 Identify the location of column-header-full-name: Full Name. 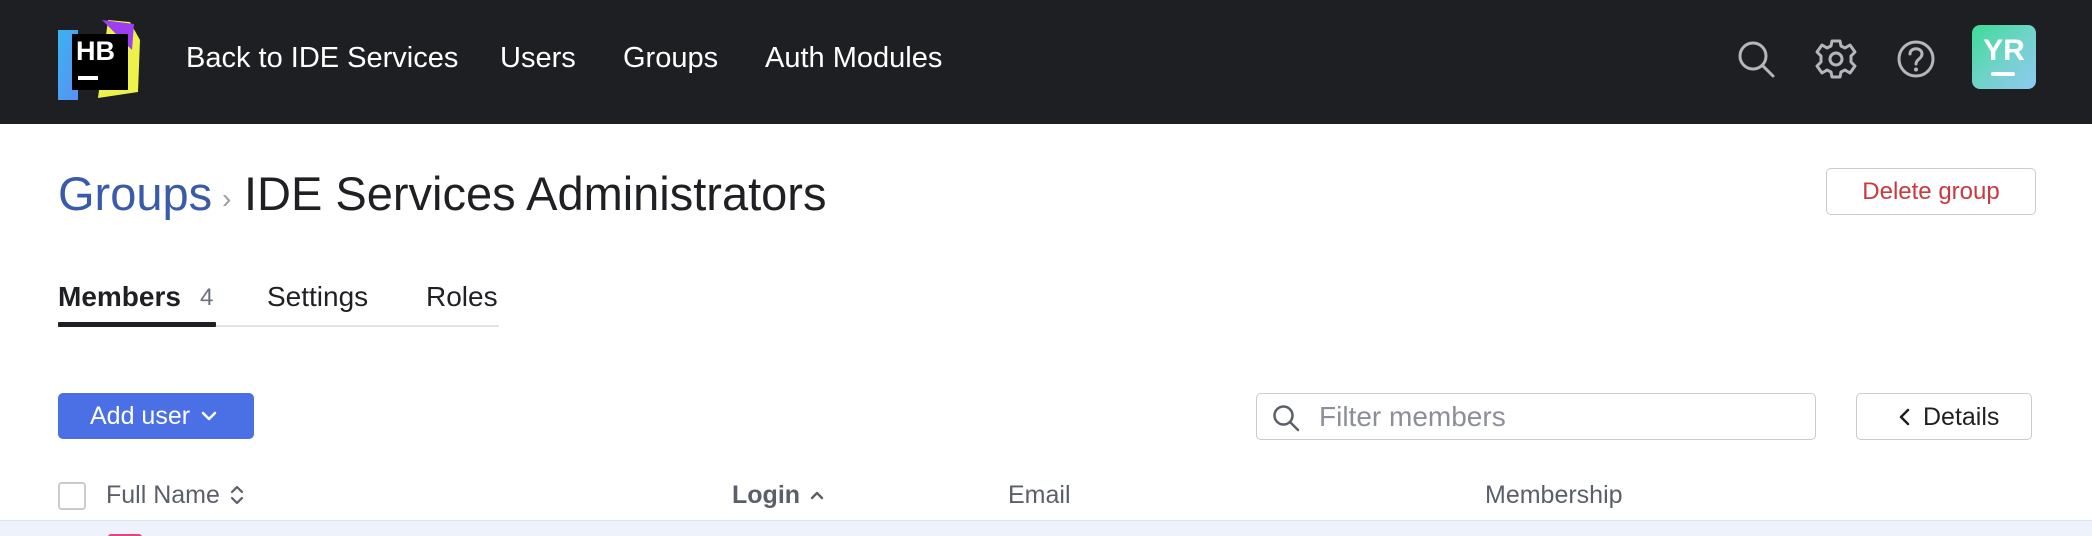
(163, 495).